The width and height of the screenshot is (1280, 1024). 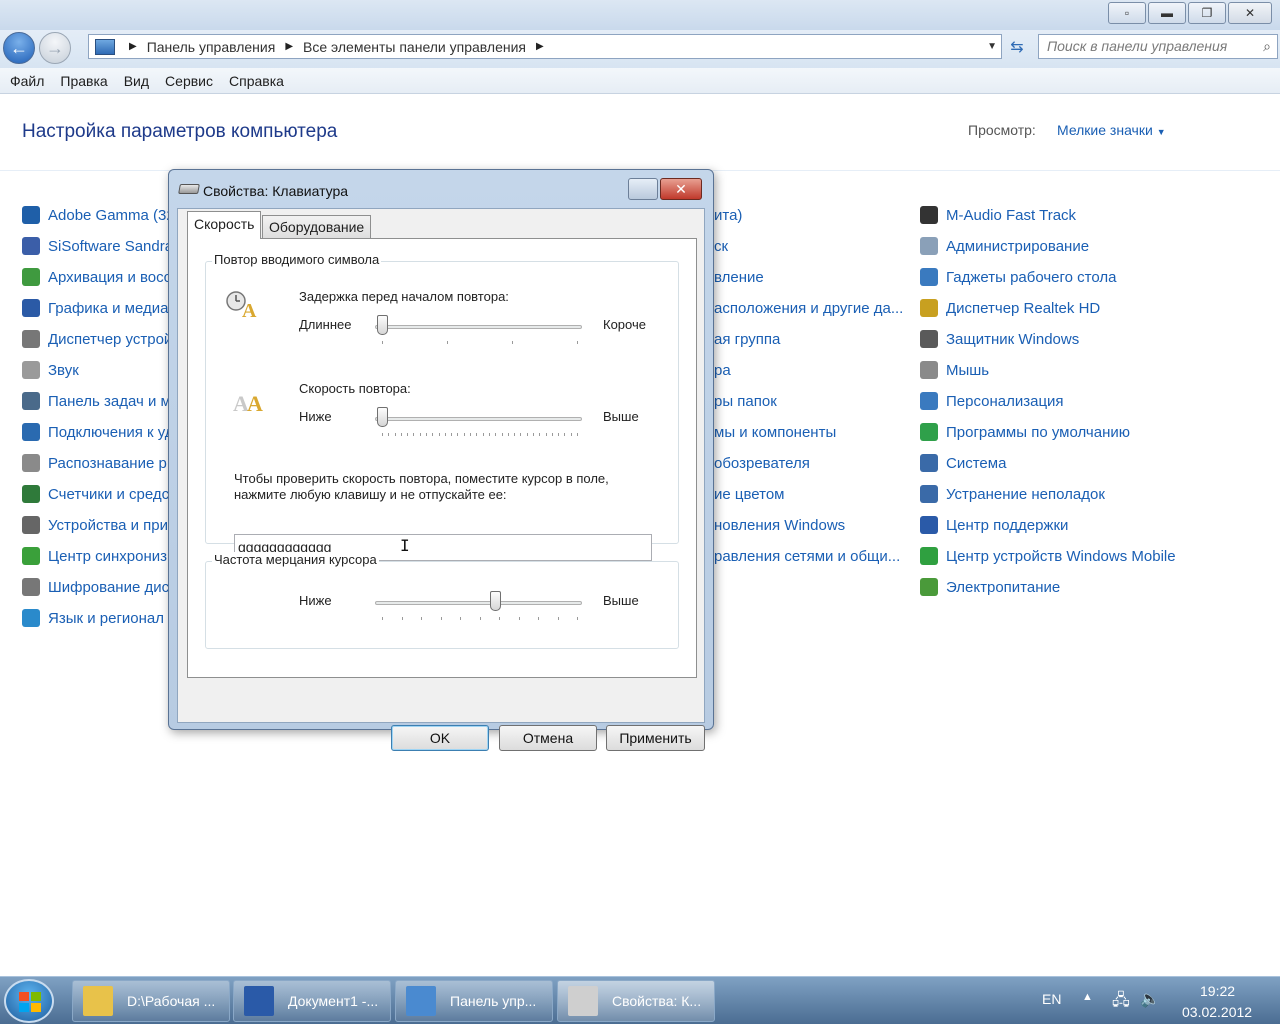 What do you see at coordinates (809, 432) in the screenshot?
I see `control-panel-item: мы и компоненты` at bounding box center [809, 432].